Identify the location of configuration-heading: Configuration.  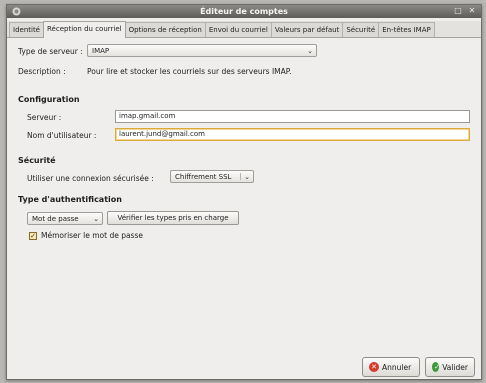
(49, 99).